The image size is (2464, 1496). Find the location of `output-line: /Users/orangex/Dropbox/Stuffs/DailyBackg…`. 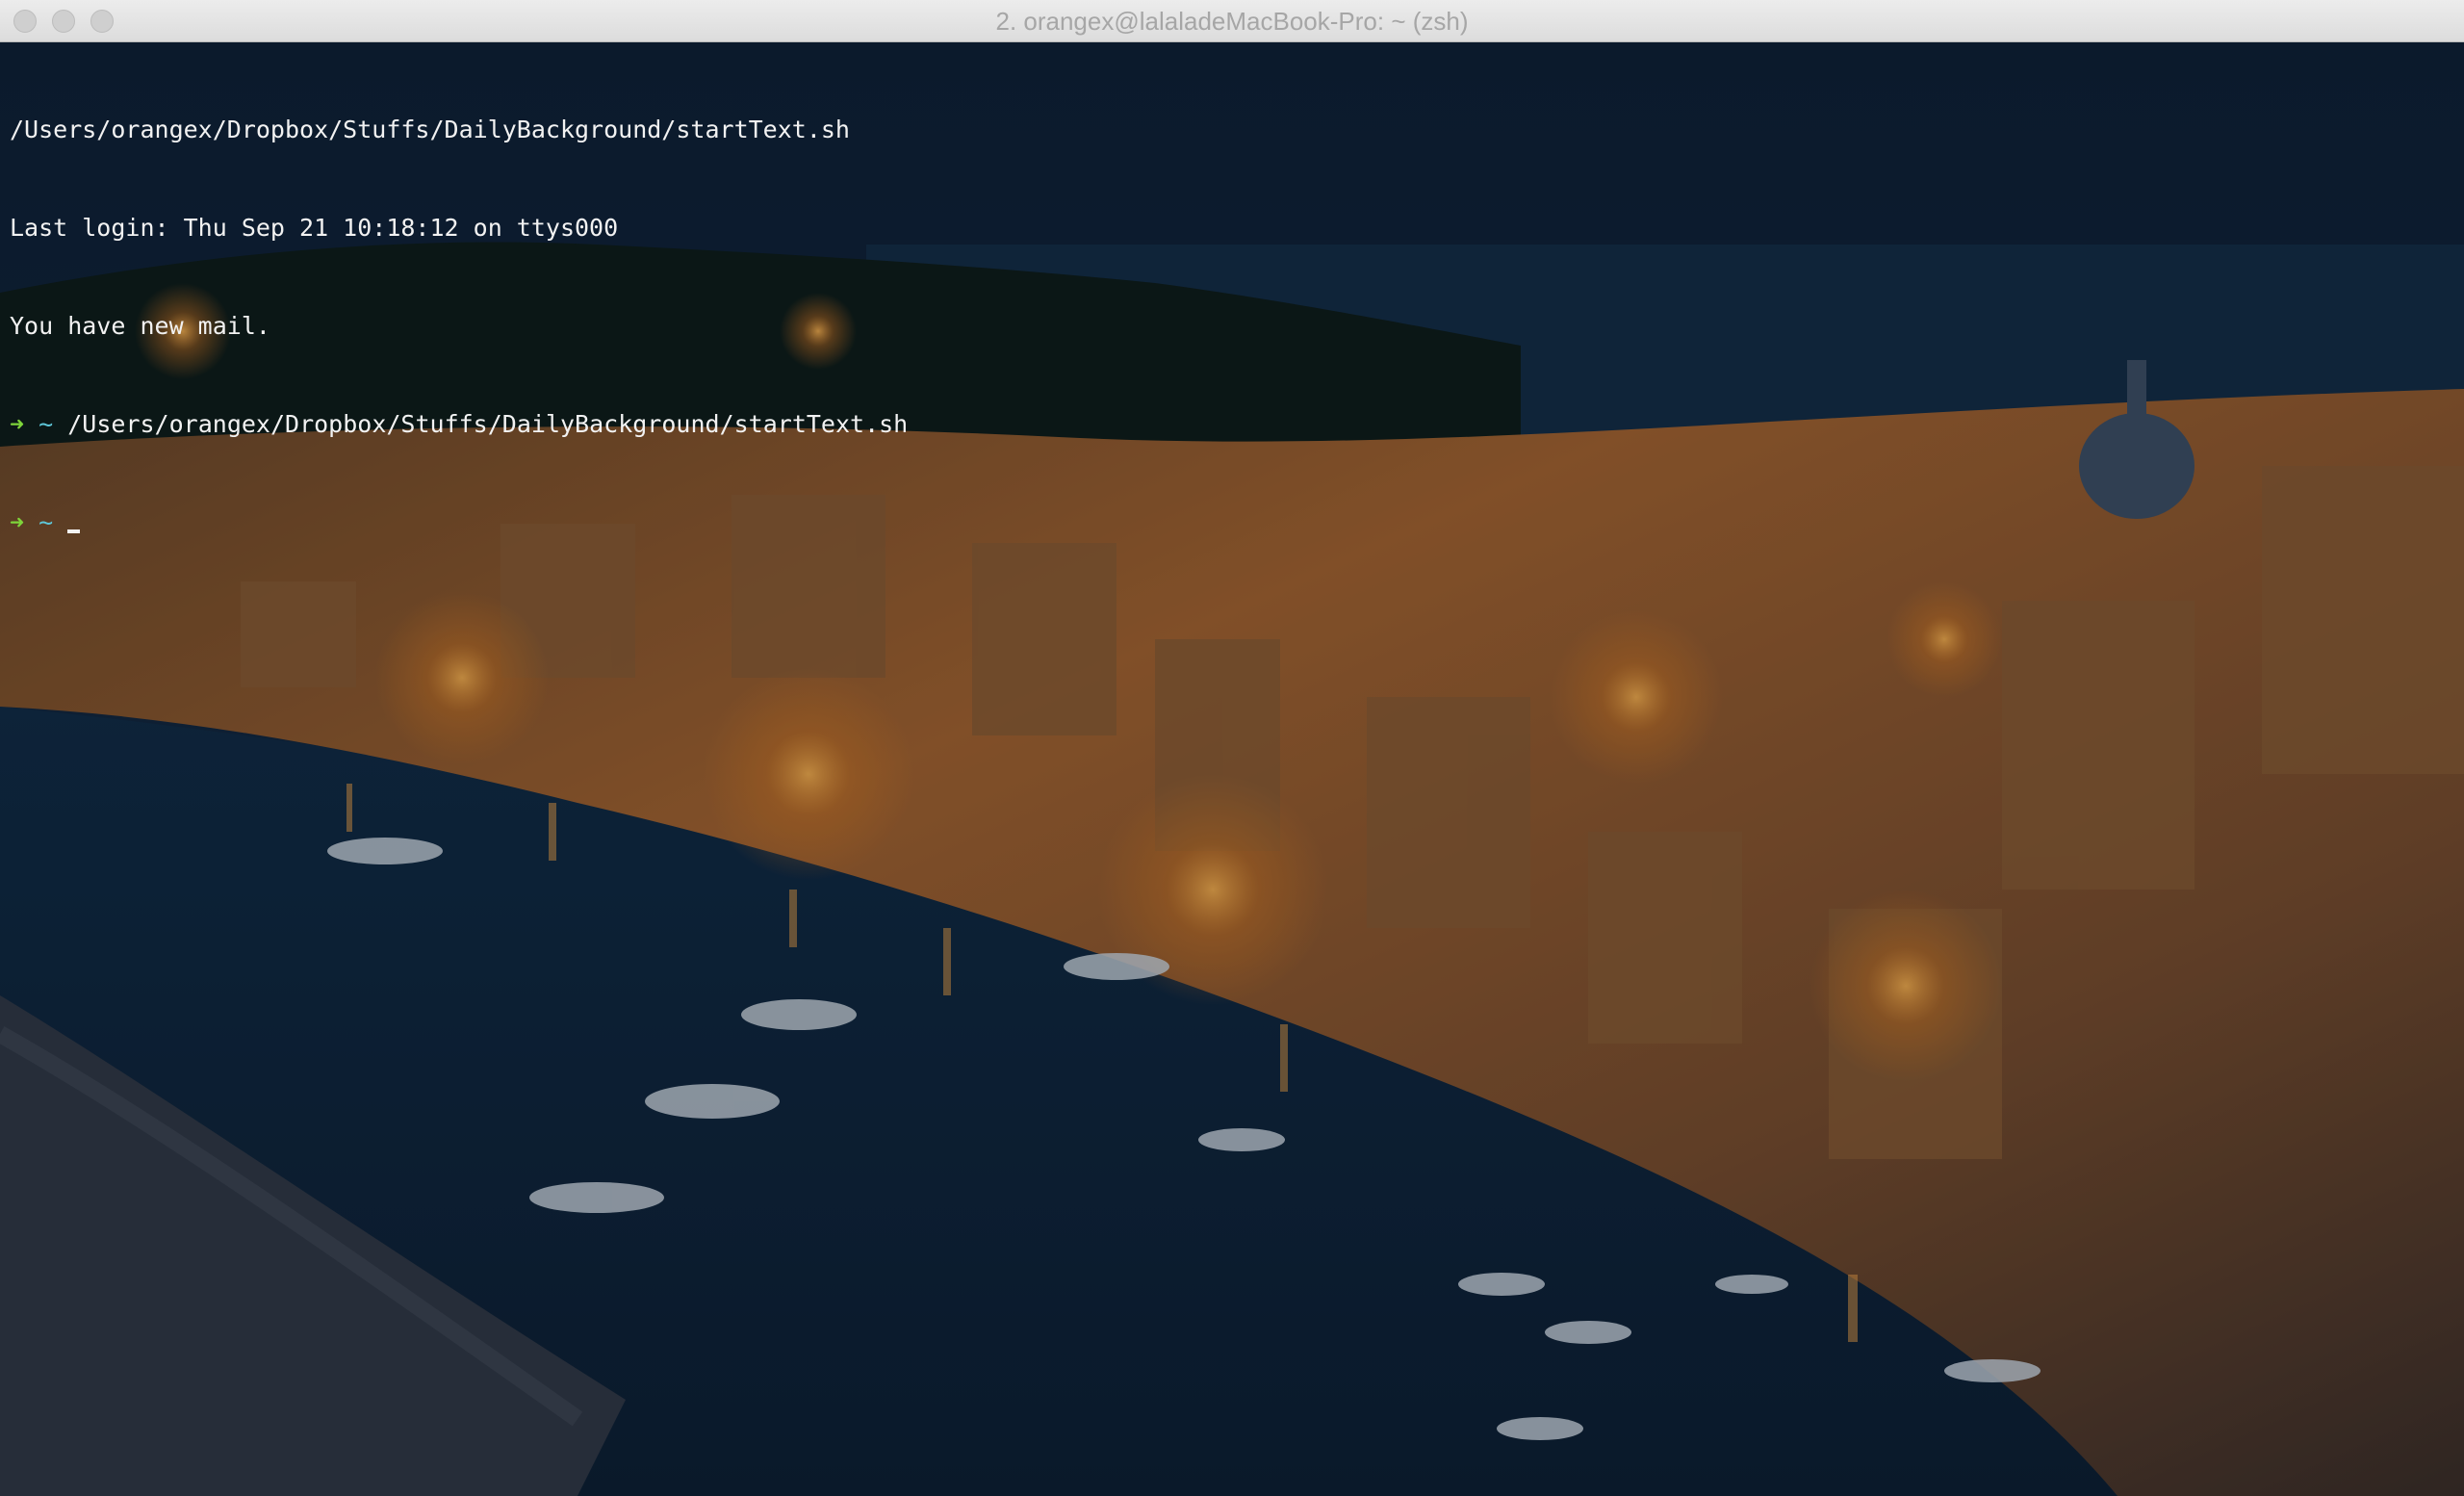

output-line: /Users/orangex/Dropbox/Stuffs/DailyBackg… is located at coordinates (430, 129).